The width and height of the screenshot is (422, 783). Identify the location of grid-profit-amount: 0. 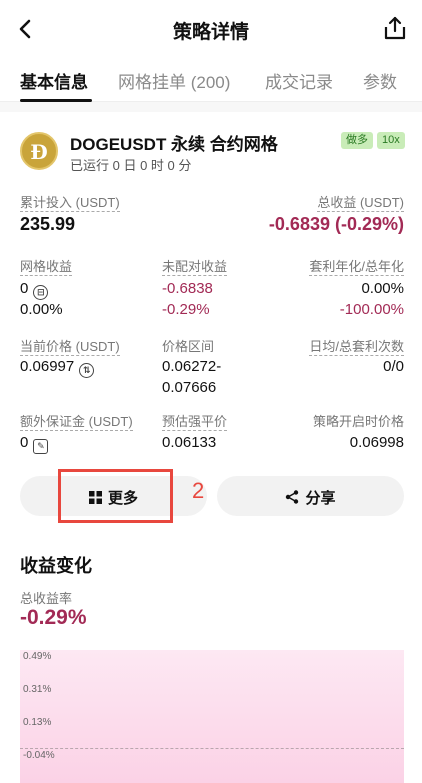
(24, 288).